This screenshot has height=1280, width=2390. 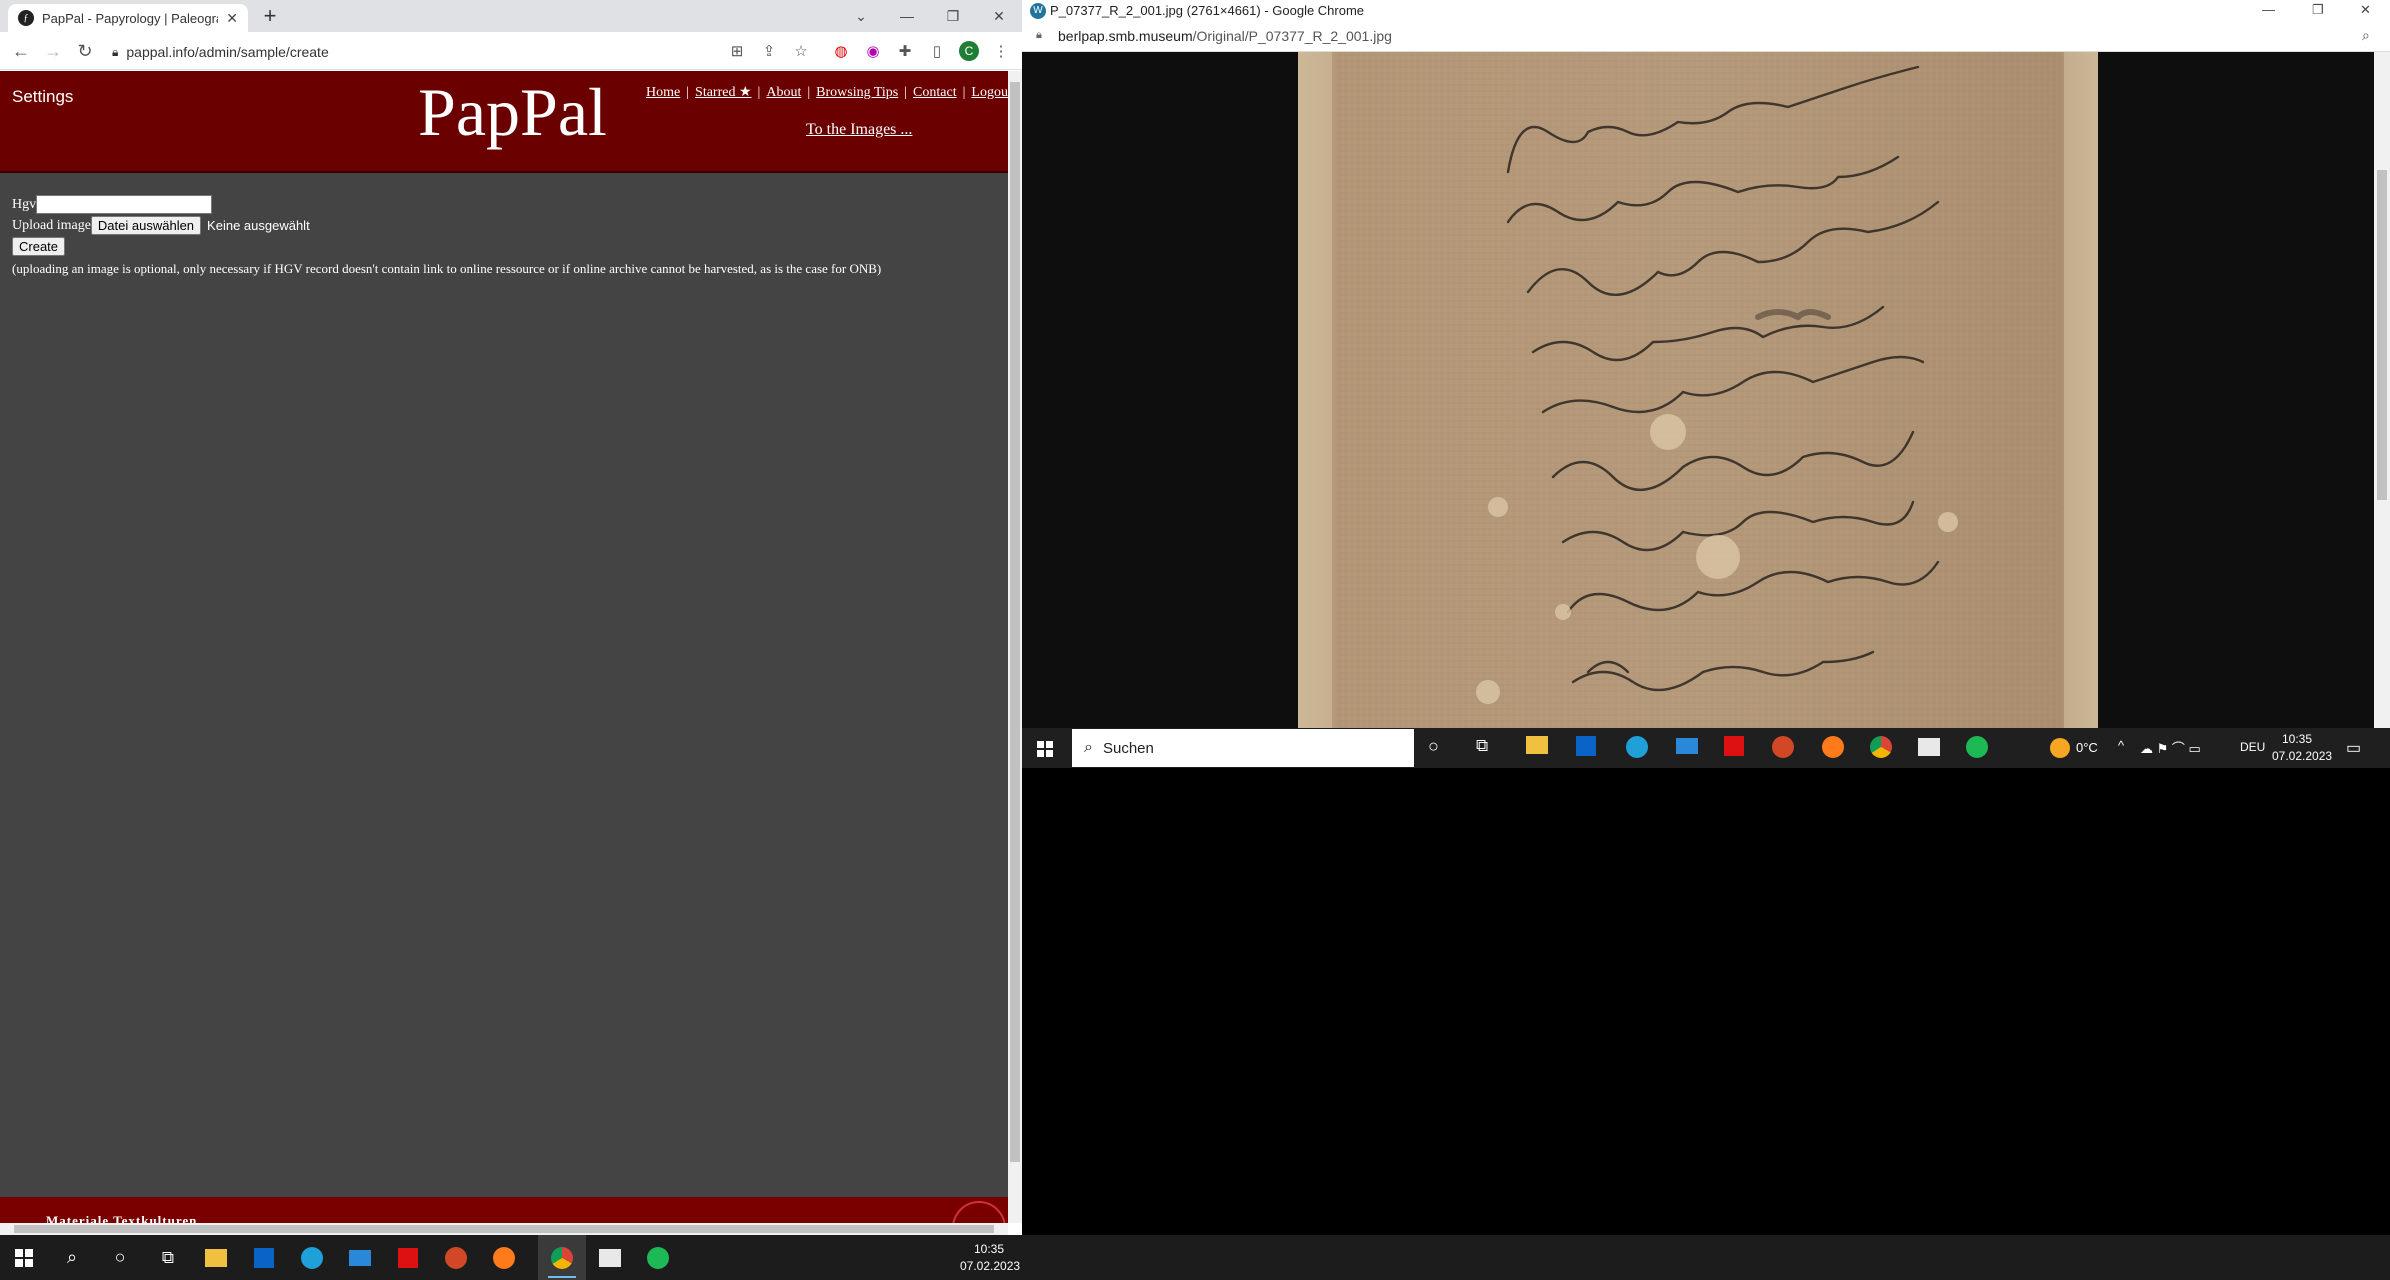 What do you see at coordinates (953, 16) in the screenshot?
I see `restore-icon: ❐` at bounding box center [953, 16].